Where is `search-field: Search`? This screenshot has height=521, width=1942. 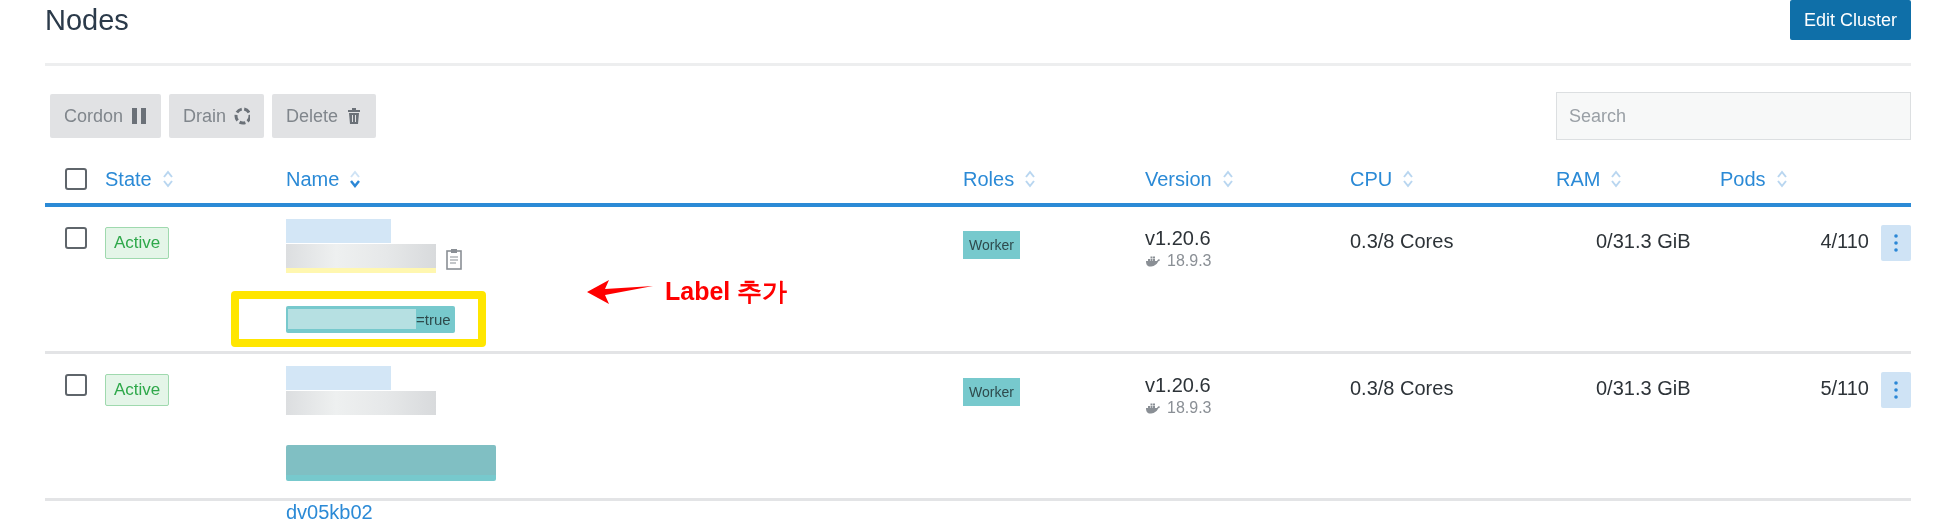
search-field: Search is located at coordinates (1733, 116).